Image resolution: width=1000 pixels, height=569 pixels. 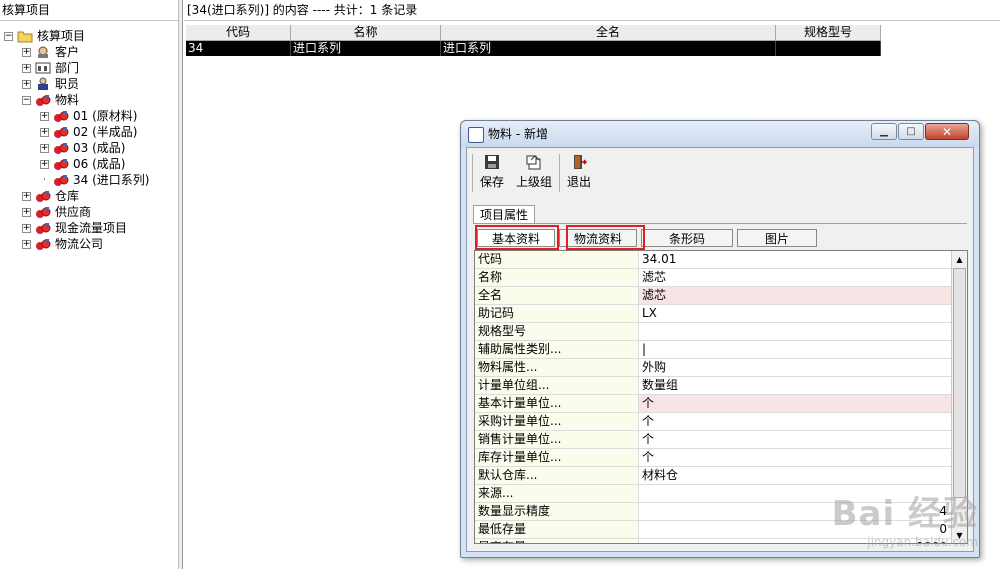 I want to click on property-row: 计量单位组... 数量组, so click(x=721, y=386).